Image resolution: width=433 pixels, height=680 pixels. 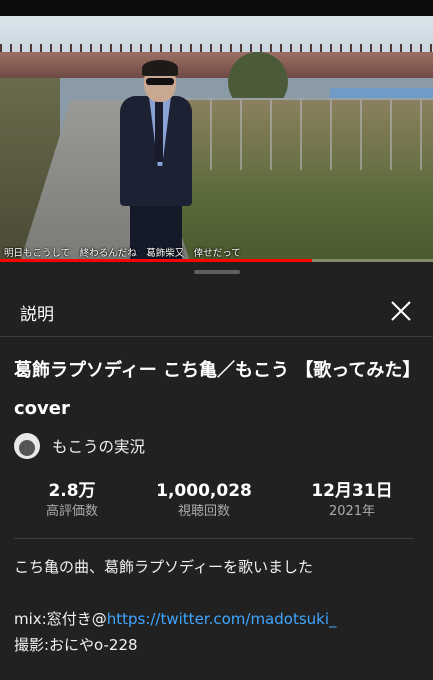 What do you see at coordinates (72, 491) in the screenshot?
I see `stat-likes-value: 2.8万` at bounding box center [72, 491].